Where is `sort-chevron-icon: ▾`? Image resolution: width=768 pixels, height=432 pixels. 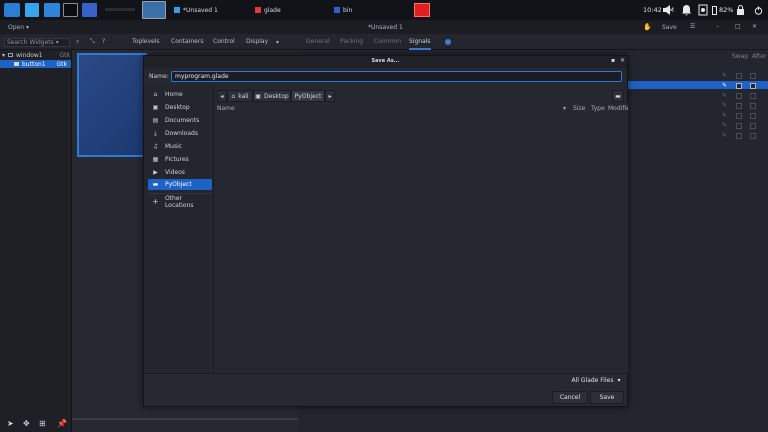
sort-chevron-icon: ▾ is located at coordinates (564, 108).